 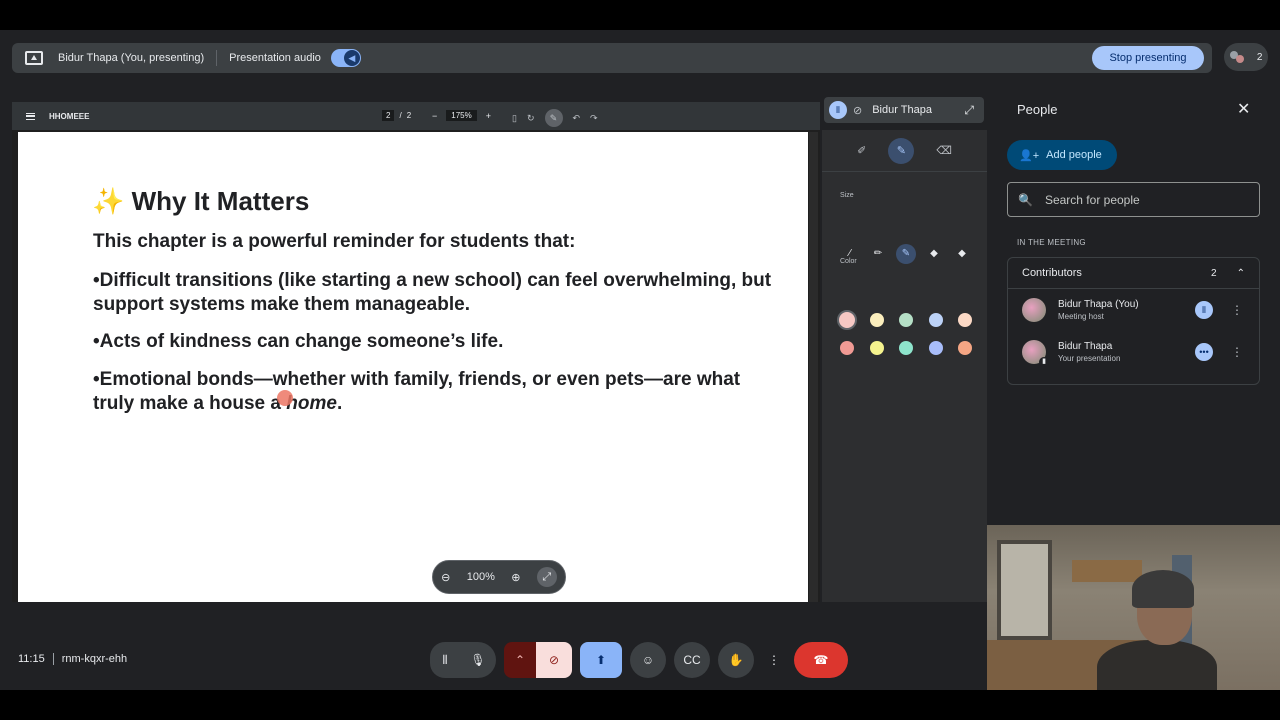 I want to click on zoom-level: 175%, so click(x=461, y=115).